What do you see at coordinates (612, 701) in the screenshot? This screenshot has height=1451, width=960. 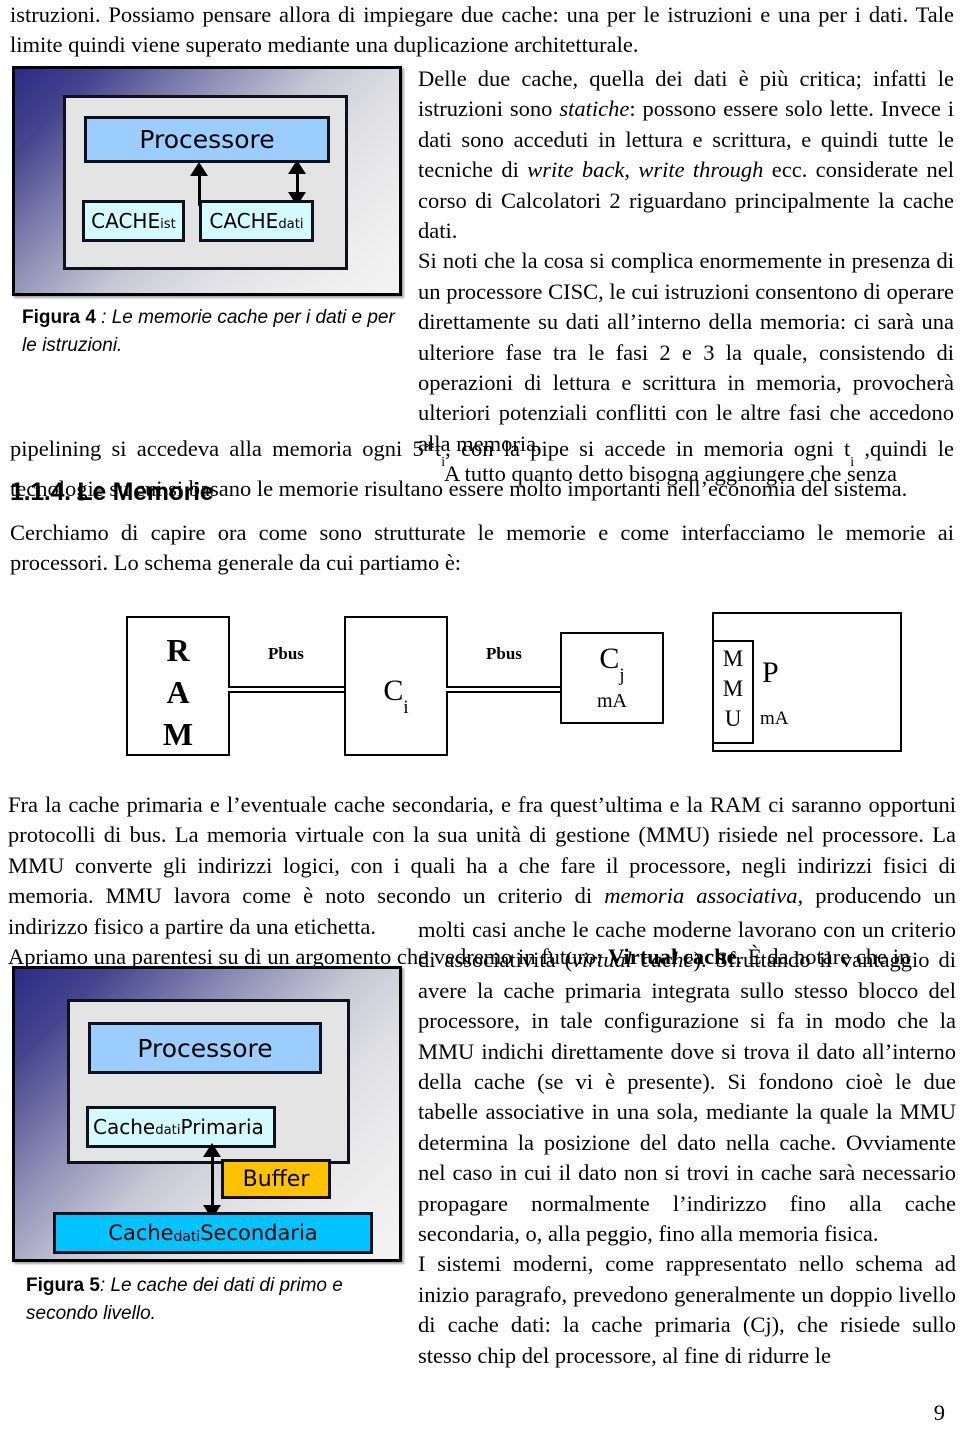 I see `schema-cj-note: mA` at bounding box center [612, 701].